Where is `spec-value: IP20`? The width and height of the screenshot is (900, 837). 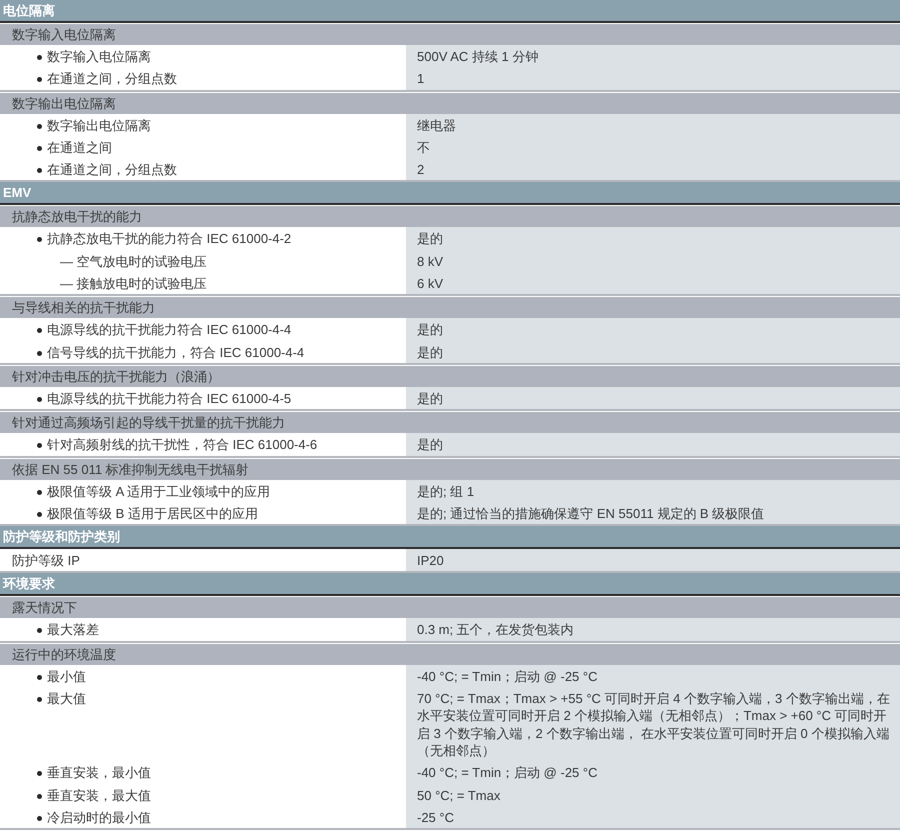
spec-value: IP20 is located at coordinates (653, 560).